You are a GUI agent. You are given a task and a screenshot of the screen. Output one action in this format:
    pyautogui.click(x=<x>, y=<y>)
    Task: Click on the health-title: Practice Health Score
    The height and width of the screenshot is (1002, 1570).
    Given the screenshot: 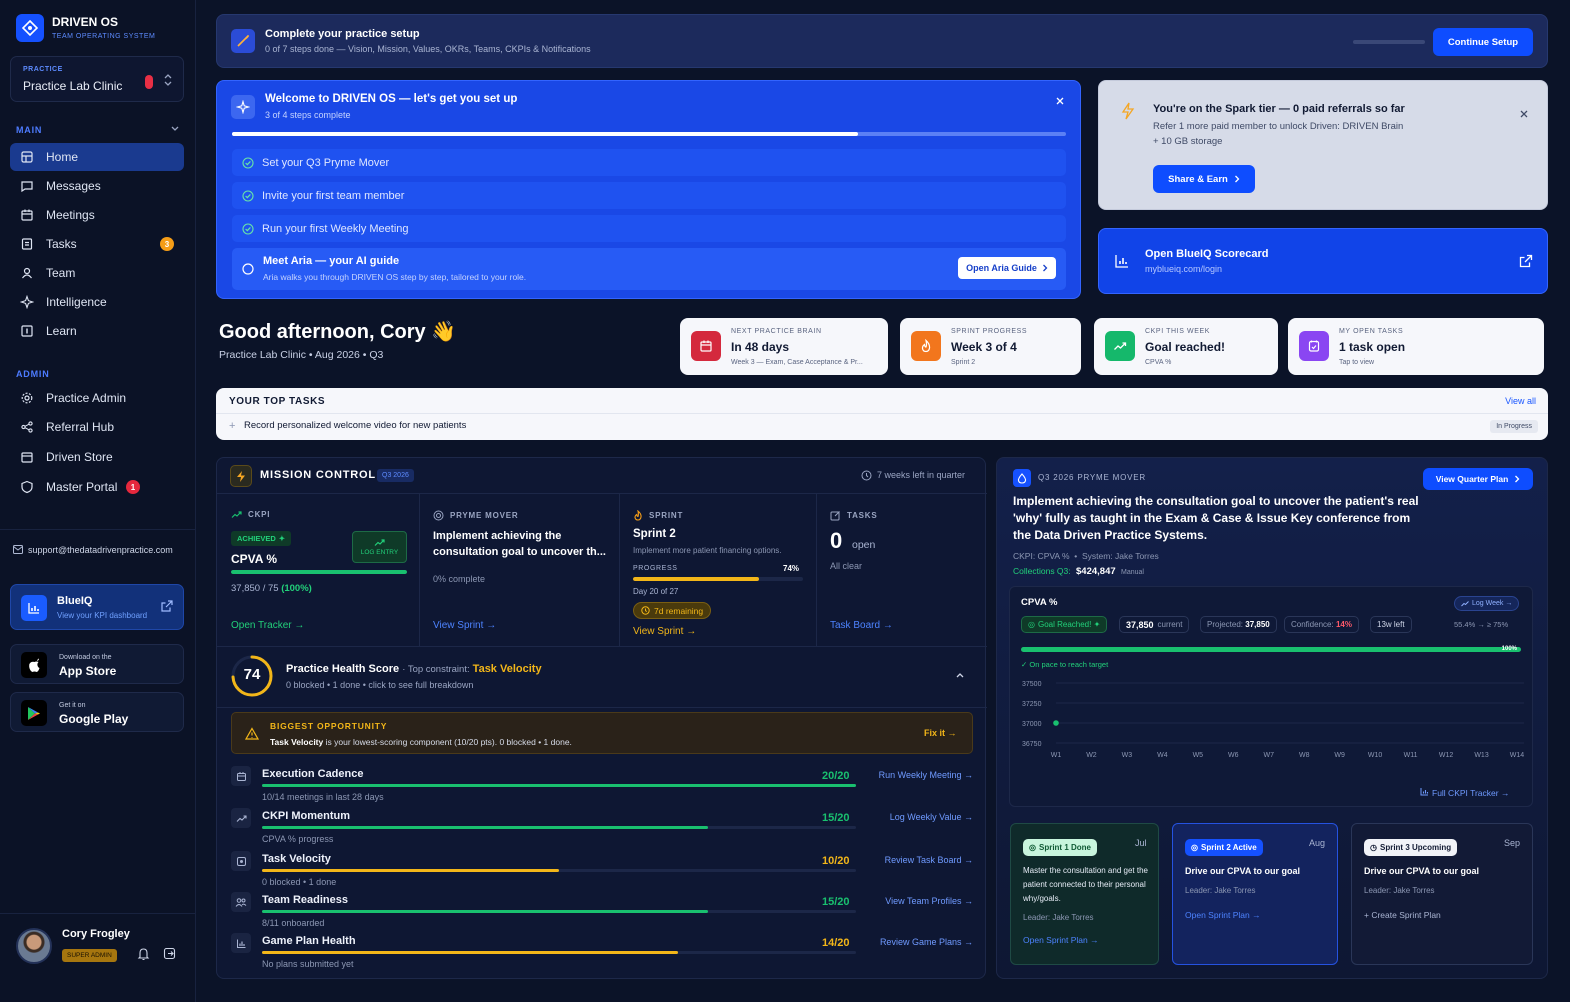 What is the action you would take?
    pyautogui.click(x=343, y=669)
    